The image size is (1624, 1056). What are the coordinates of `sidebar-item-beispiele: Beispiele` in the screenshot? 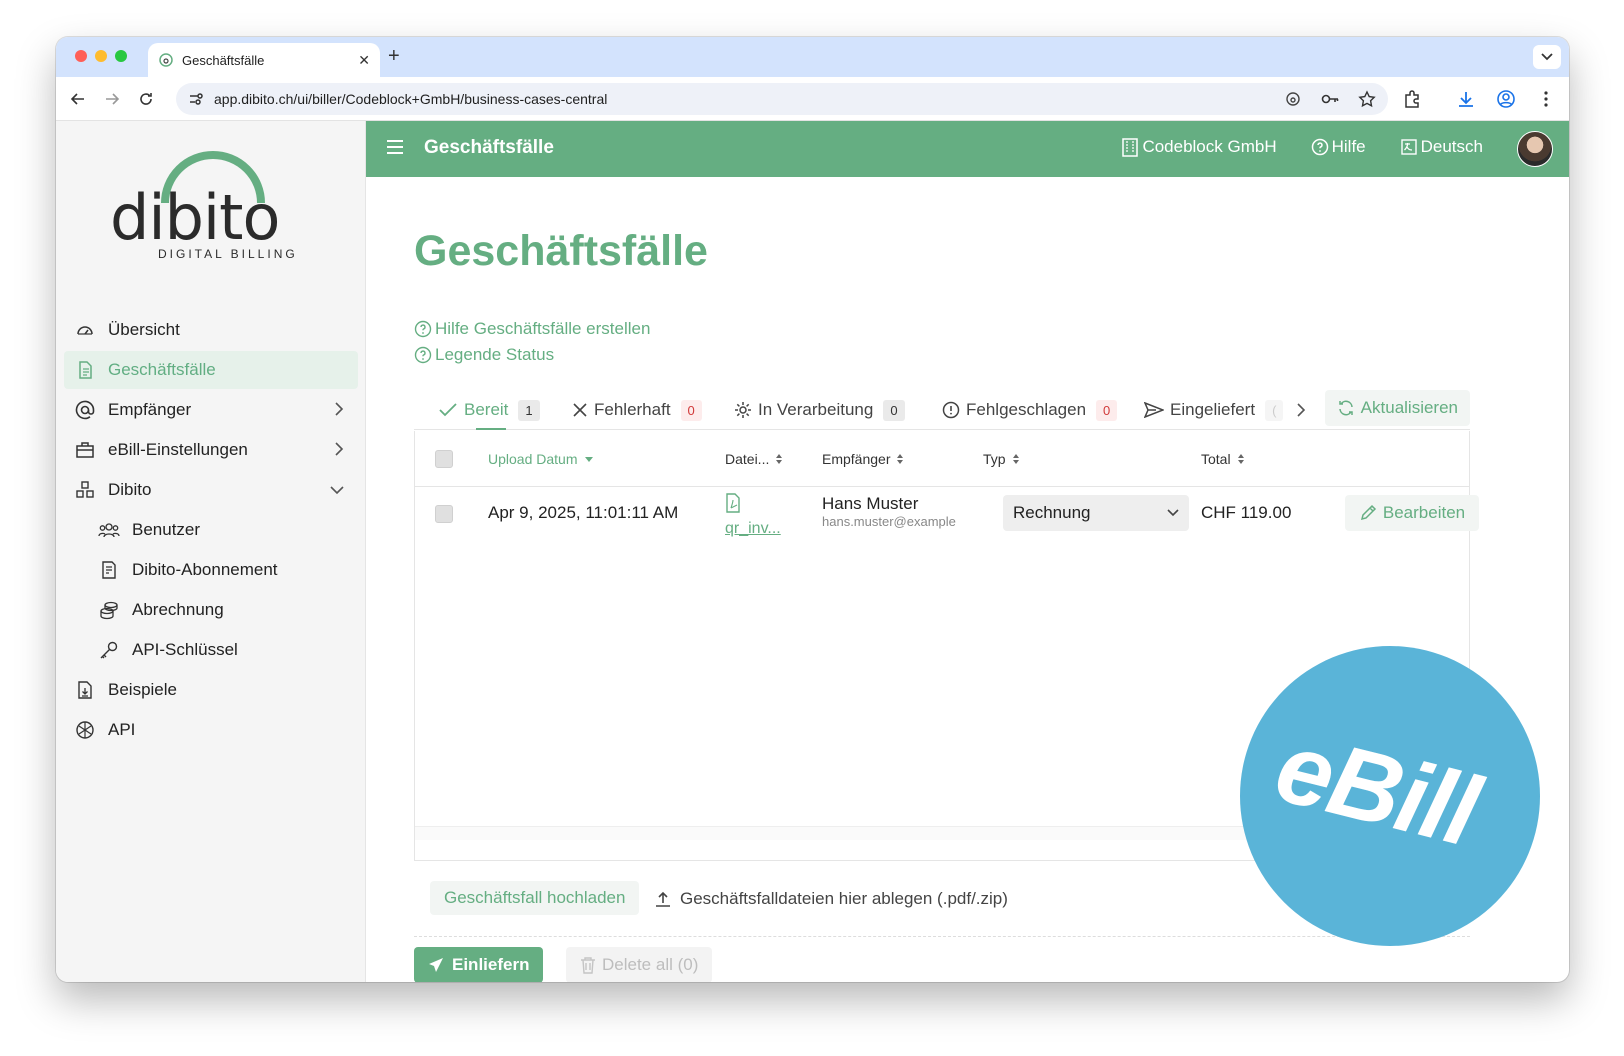 It's located at (211, 690).